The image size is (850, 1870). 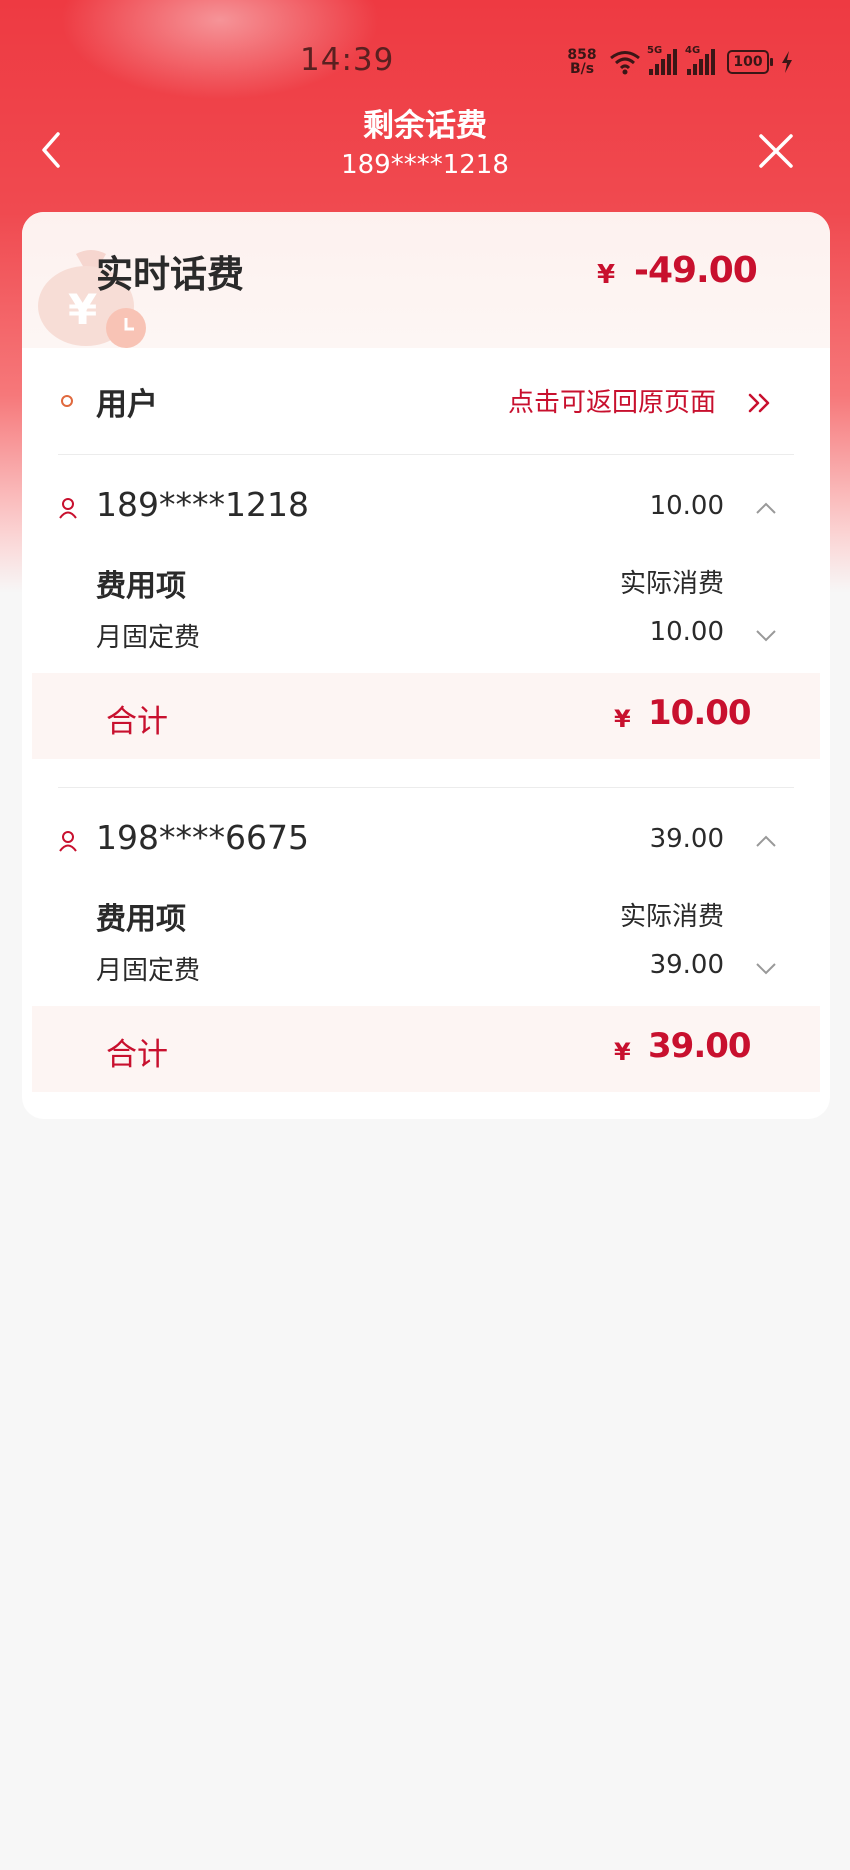 I want to click on user-label: 用户, so click(x=127, y=405).